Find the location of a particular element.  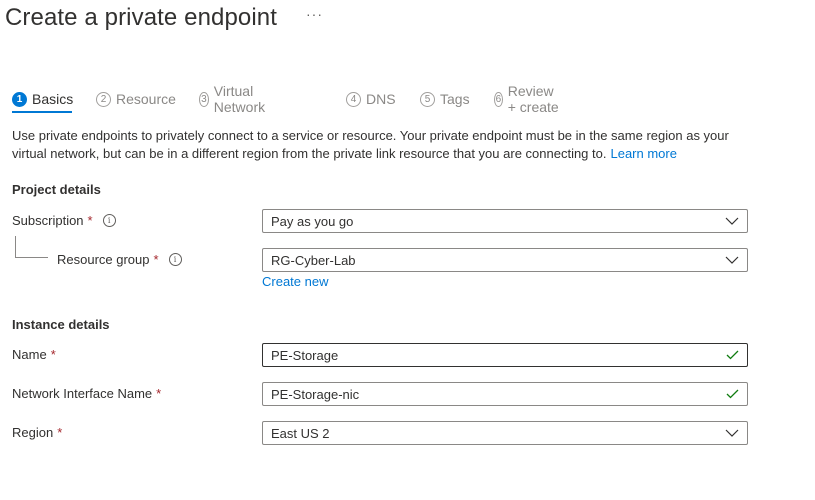

tab-label: Review + create is located at coordinates (533, 99).